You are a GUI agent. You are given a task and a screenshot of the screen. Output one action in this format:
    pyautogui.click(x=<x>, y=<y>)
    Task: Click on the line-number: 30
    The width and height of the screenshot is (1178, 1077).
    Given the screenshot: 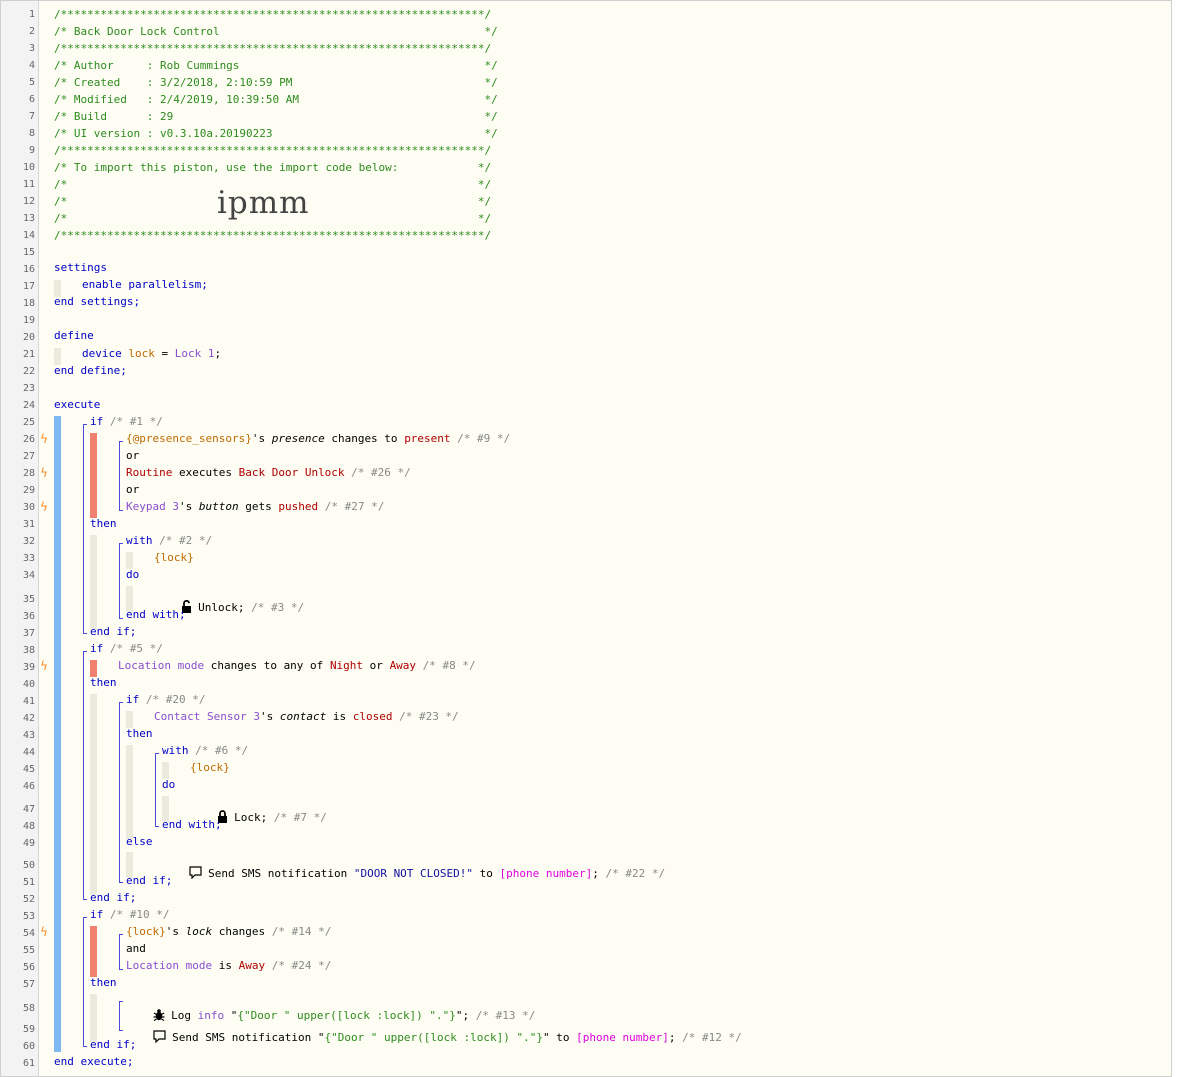 What is the action you would take?
    pyautogui.click(x=28, y=507)
    